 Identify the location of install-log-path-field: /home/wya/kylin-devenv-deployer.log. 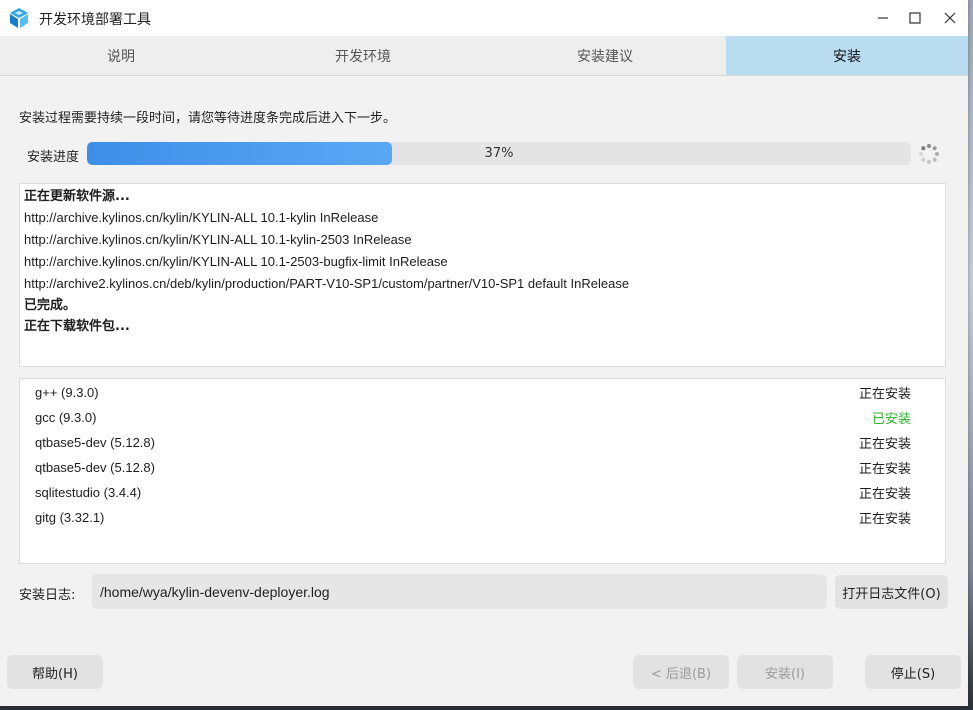
(459, 591).